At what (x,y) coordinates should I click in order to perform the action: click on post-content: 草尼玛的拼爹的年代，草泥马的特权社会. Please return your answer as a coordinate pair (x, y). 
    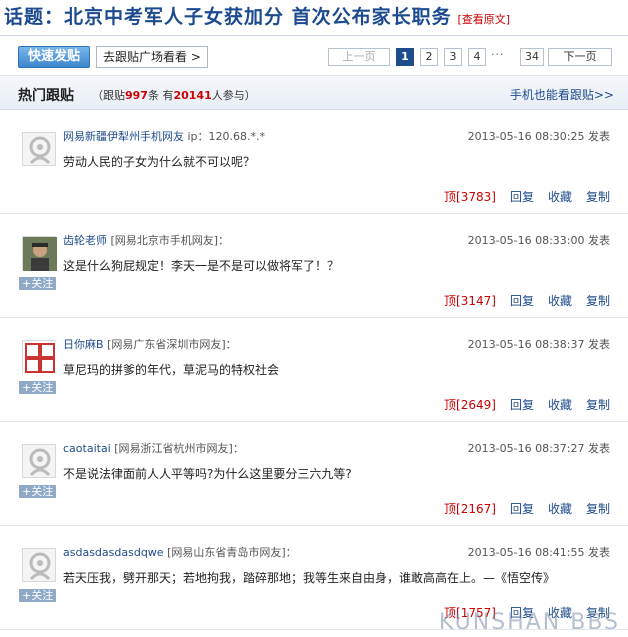
    Looking at the image, I should click on (171, 370).